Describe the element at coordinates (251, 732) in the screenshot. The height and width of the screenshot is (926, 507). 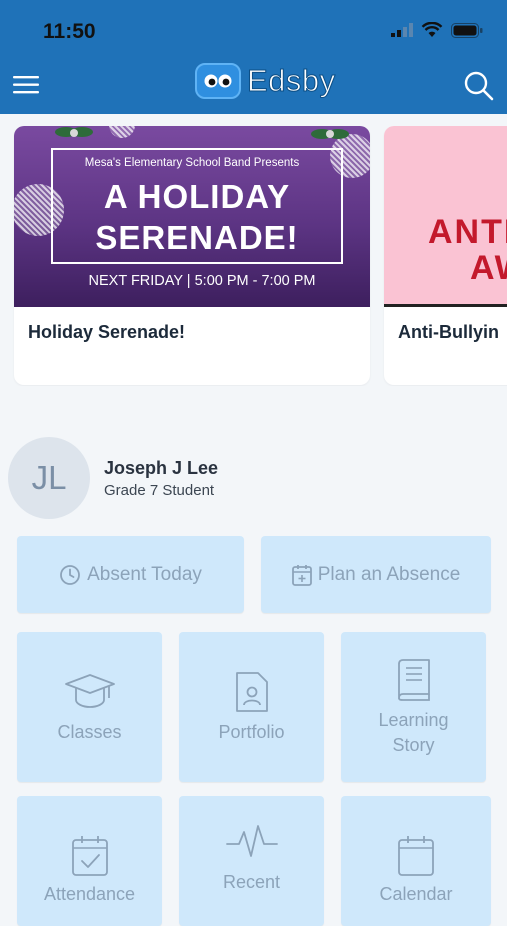
I see `portfolio-label: Portfolio` at that location.